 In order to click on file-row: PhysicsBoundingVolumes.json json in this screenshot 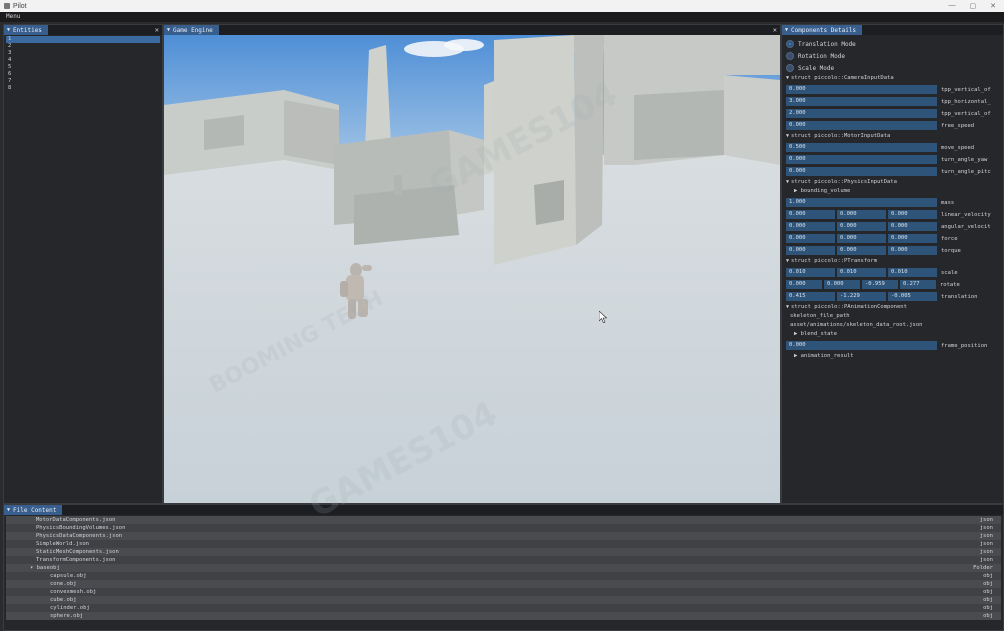, I will do `click(503, 528)`.